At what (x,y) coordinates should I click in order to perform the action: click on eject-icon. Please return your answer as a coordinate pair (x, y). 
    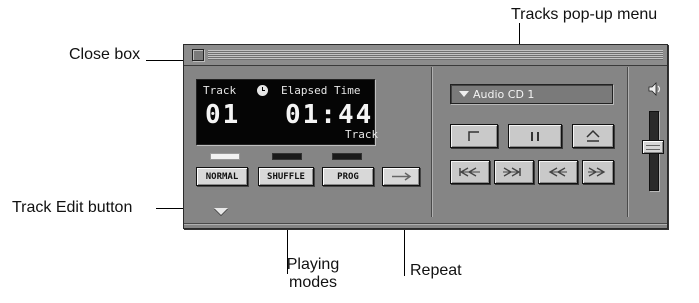
    Looking at the image, I should click on (593, 135).